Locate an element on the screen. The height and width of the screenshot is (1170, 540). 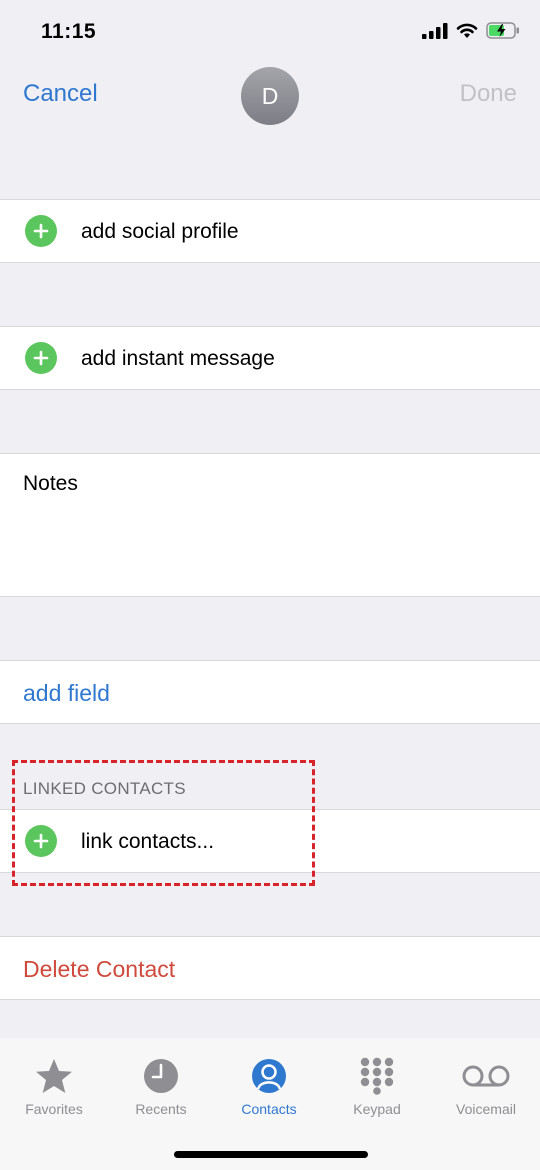
status-icons is located at coordinates (471, 30).